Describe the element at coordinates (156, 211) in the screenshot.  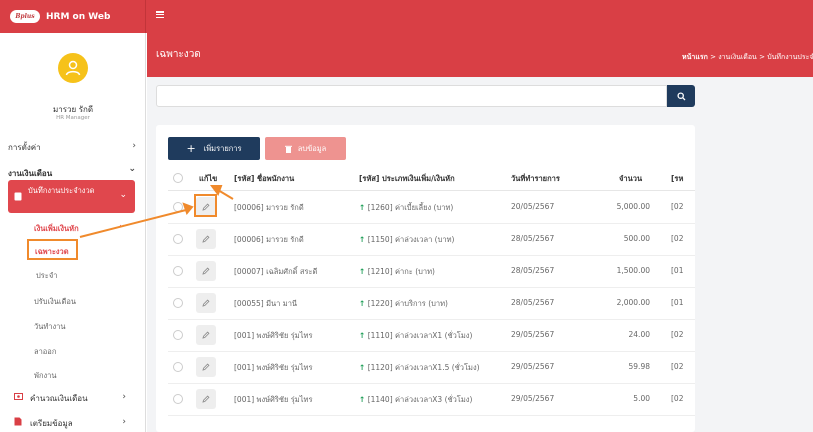
I see `annotation-arrows` at that location.